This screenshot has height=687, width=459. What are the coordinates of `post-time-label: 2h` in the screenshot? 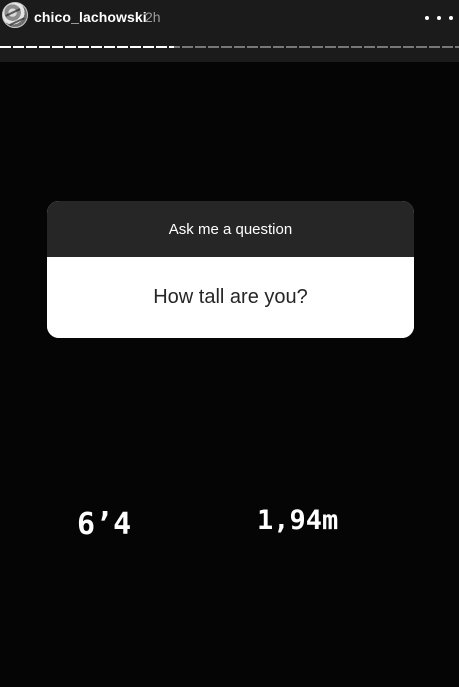 It's located at (153, 17).